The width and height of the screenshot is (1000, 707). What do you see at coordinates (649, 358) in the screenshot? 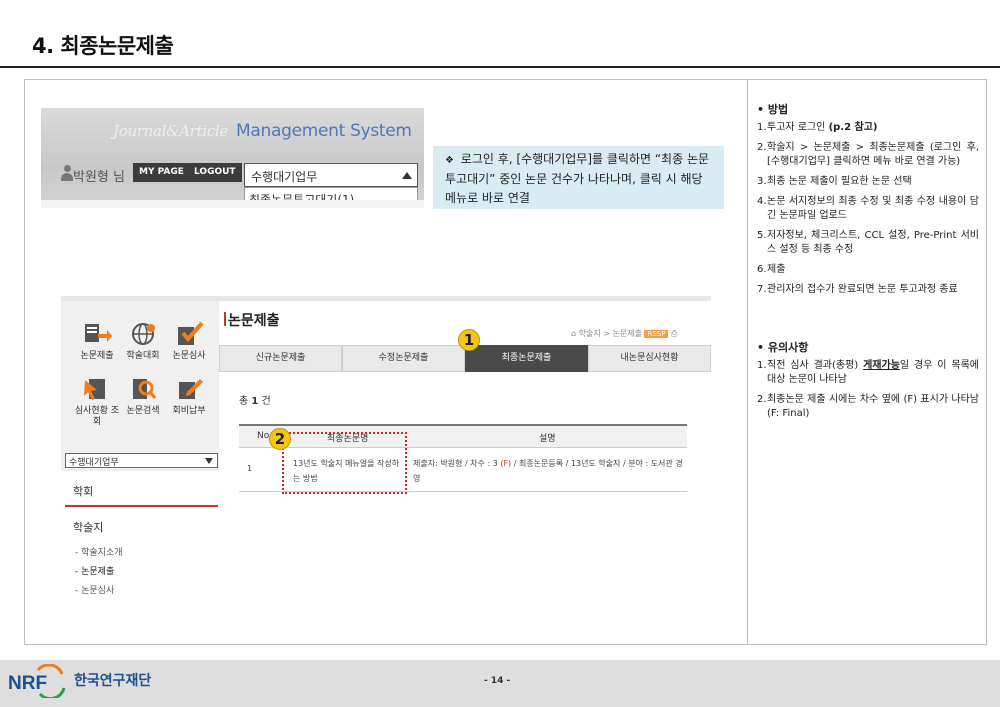
I see `tab-my-review-status: 내논문심사현황` at bounding box center [649, 358].